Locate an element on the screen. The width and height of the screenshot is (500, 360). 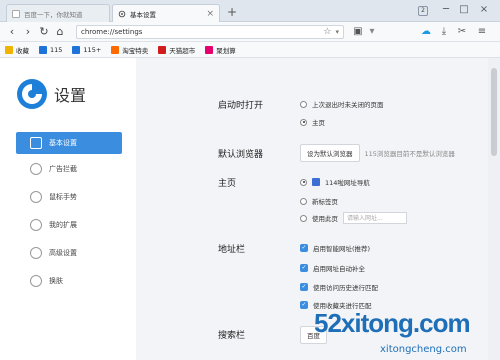
window-count-badge: 2 is located at coordinates (423, 11).